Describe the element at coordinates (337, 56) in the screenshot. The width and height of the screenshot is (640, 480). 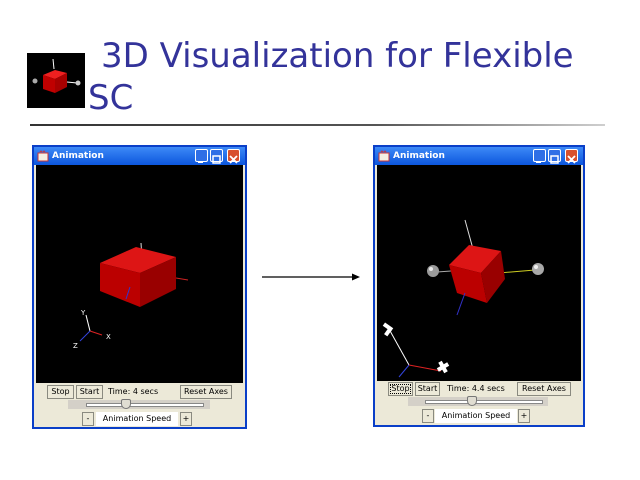
I see `slide-title-line1: 3D Visualization for Flexible` at that location.